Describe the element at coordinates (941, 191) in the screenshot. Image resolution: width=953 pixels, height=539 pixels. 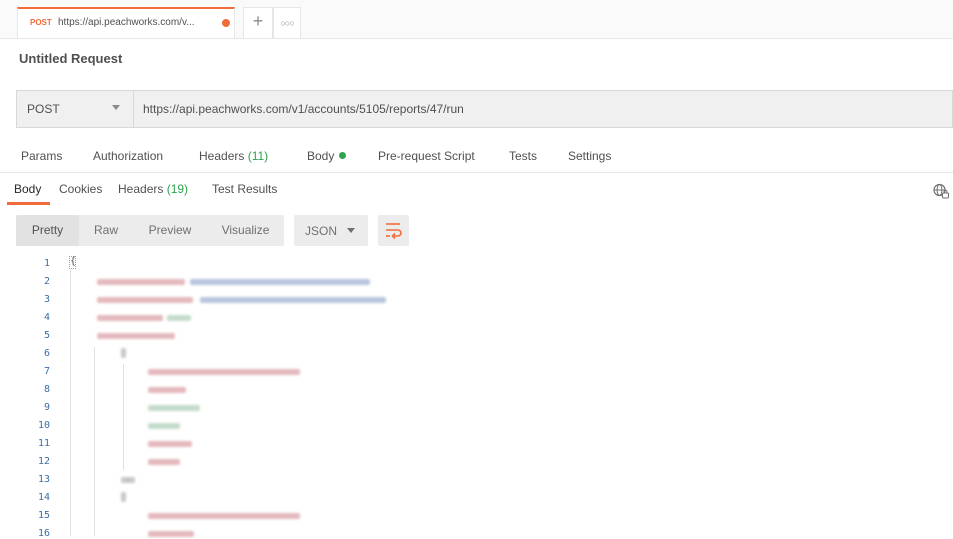
I see `globe-lock-icon` at that location.